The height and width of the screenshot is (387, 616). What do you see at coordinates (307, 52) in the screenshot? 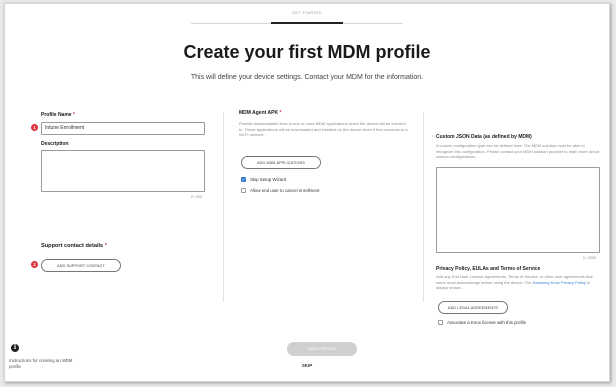
I see `page-title: Create your first MDM profile` at bounding box center [307, 52].